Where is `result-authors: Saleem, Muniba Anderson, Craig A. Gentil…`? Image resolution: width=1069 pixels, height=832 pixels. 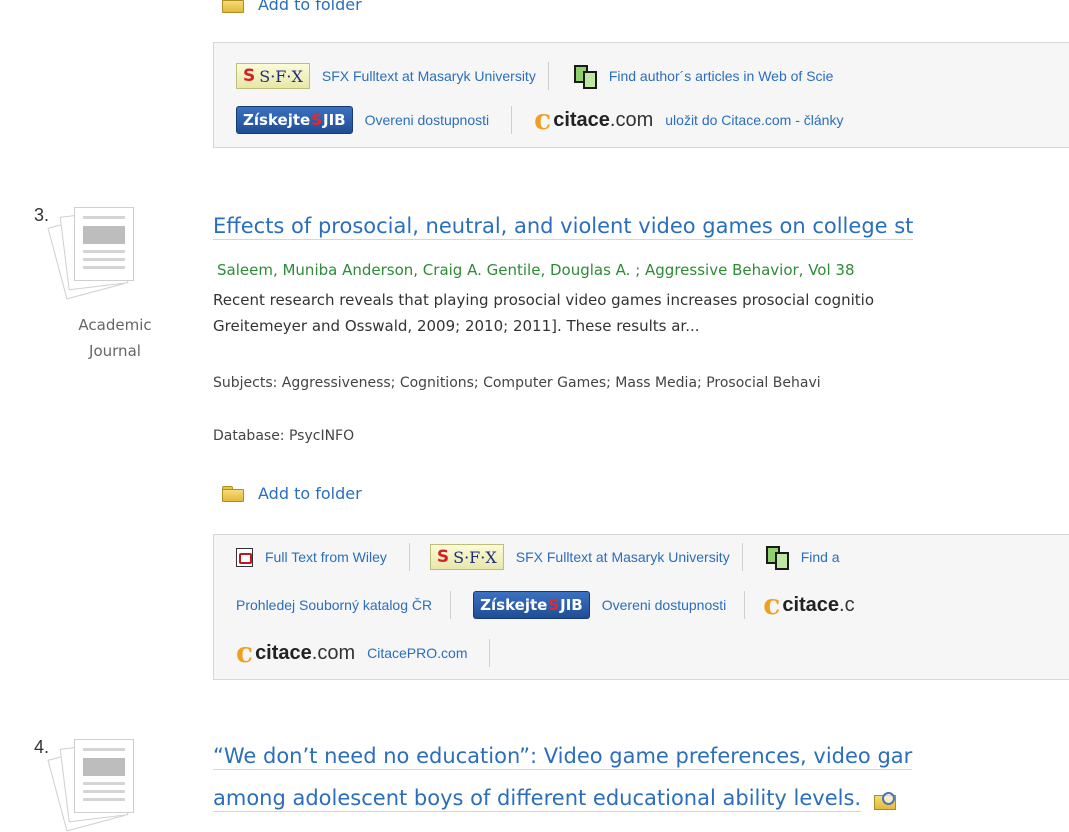 result-authors: Saleem, Muniba Anderson, Craig A. Gentil… is located at coordinates (536, 270).